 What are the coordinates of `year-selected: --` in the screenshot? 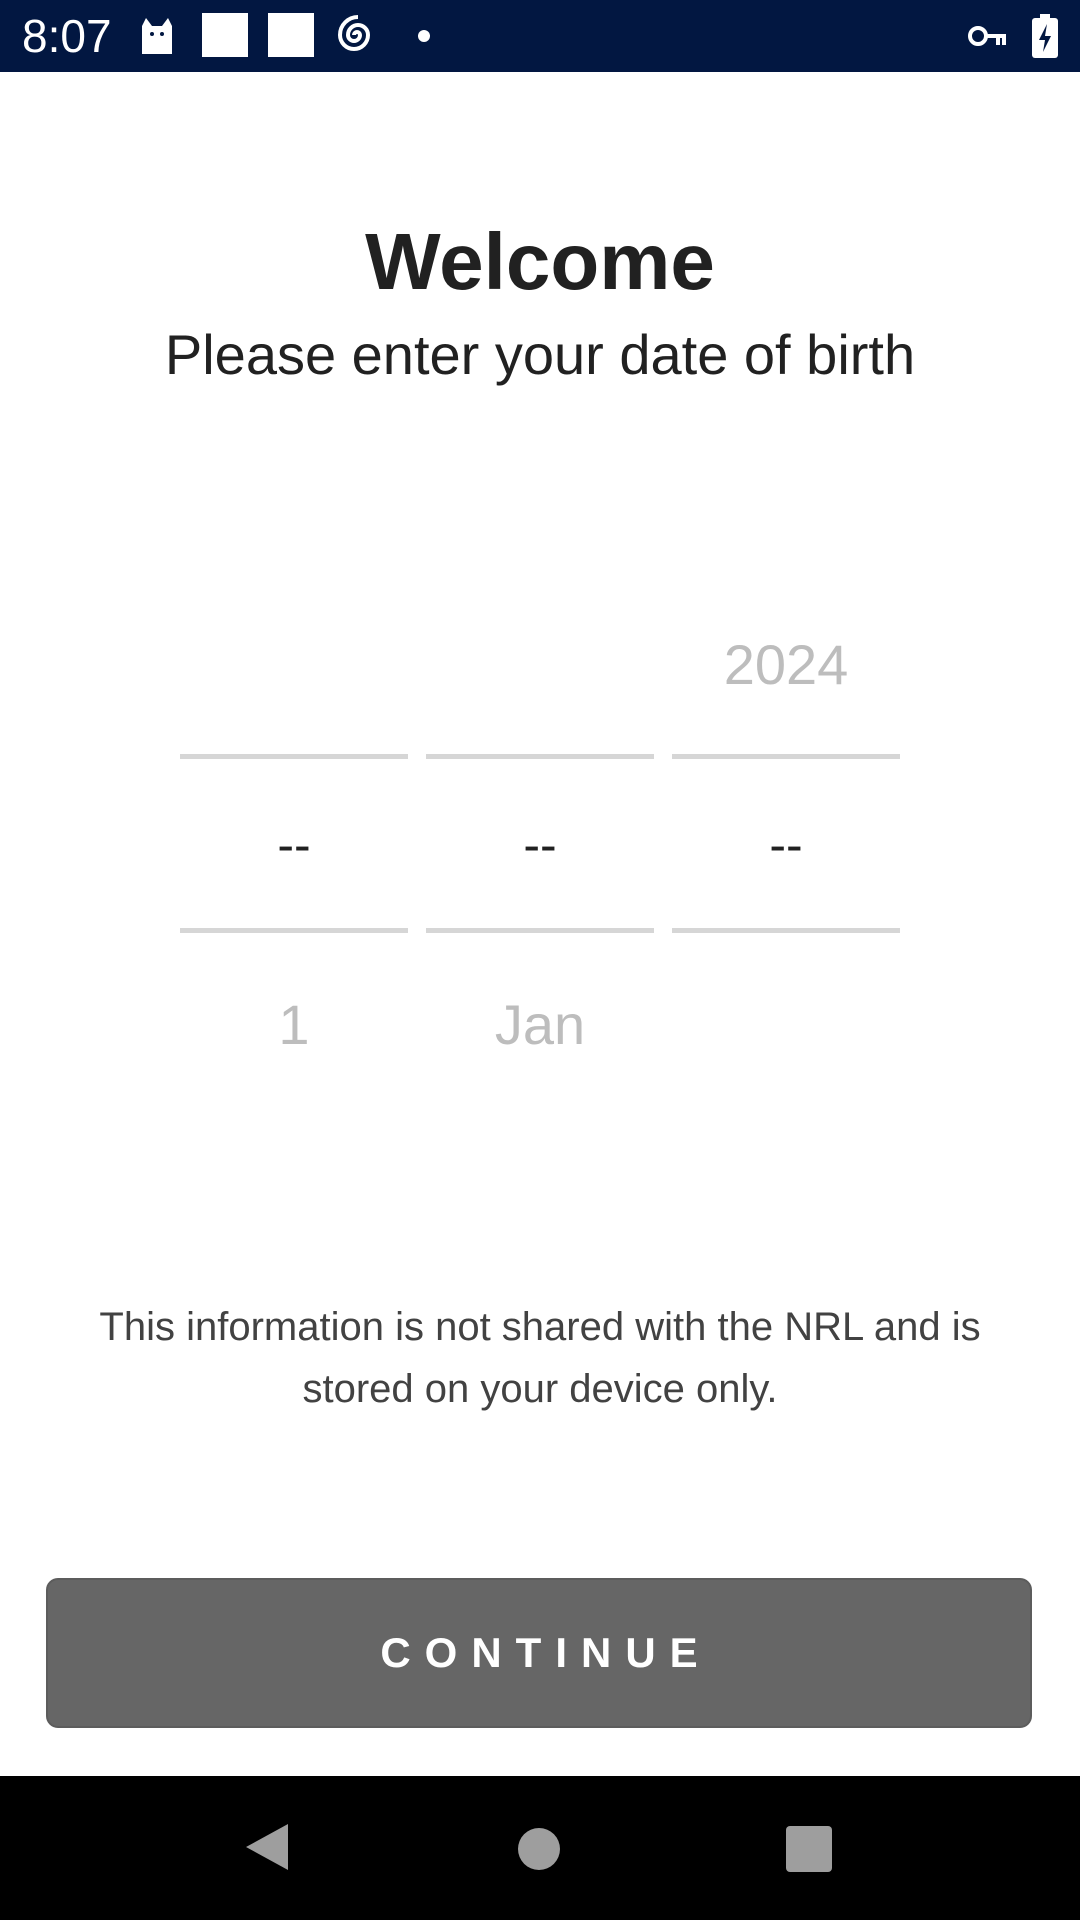 It's located at (786, 845).